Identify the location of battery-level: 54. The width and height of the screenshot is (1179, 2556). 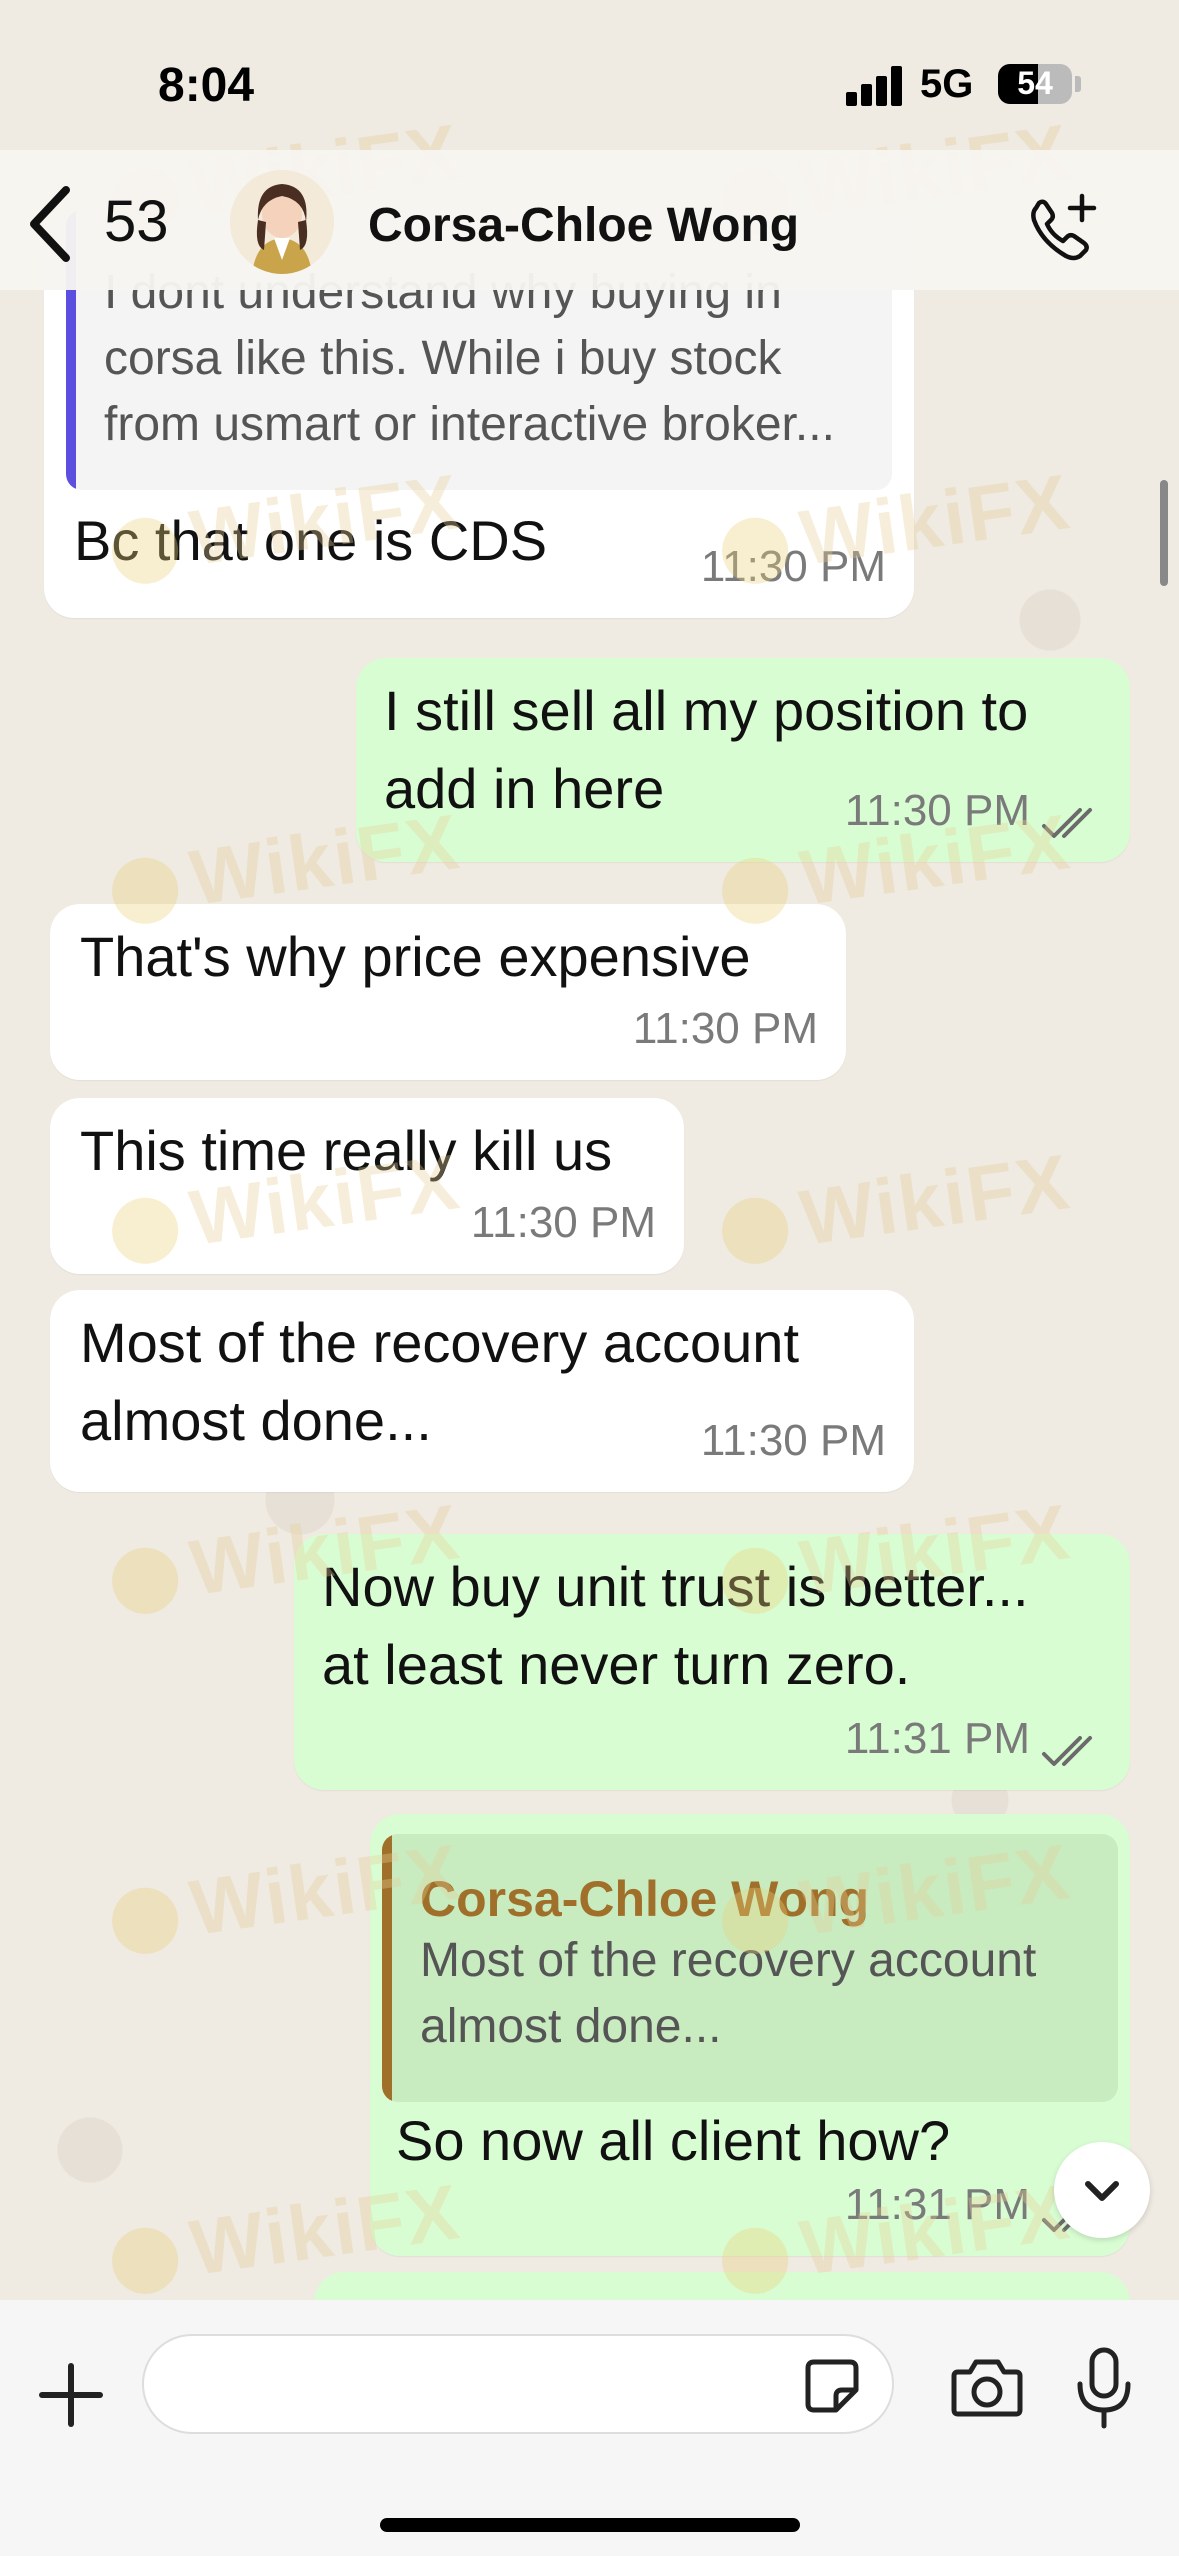
(1035, 83).